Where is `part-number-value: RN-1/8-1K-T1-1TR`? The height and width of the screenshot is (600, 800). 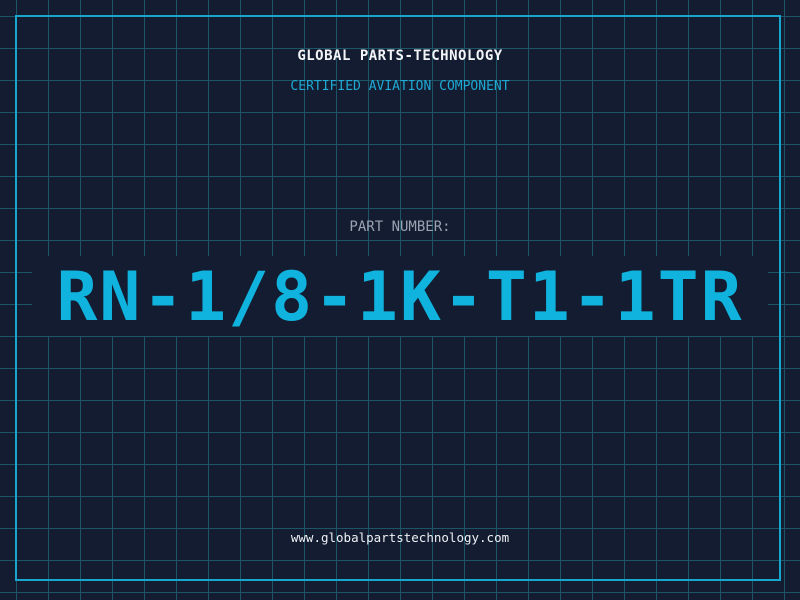 part-number-value: RN-1/8-1K-T1-1TR is located at coordinates (400, 297).